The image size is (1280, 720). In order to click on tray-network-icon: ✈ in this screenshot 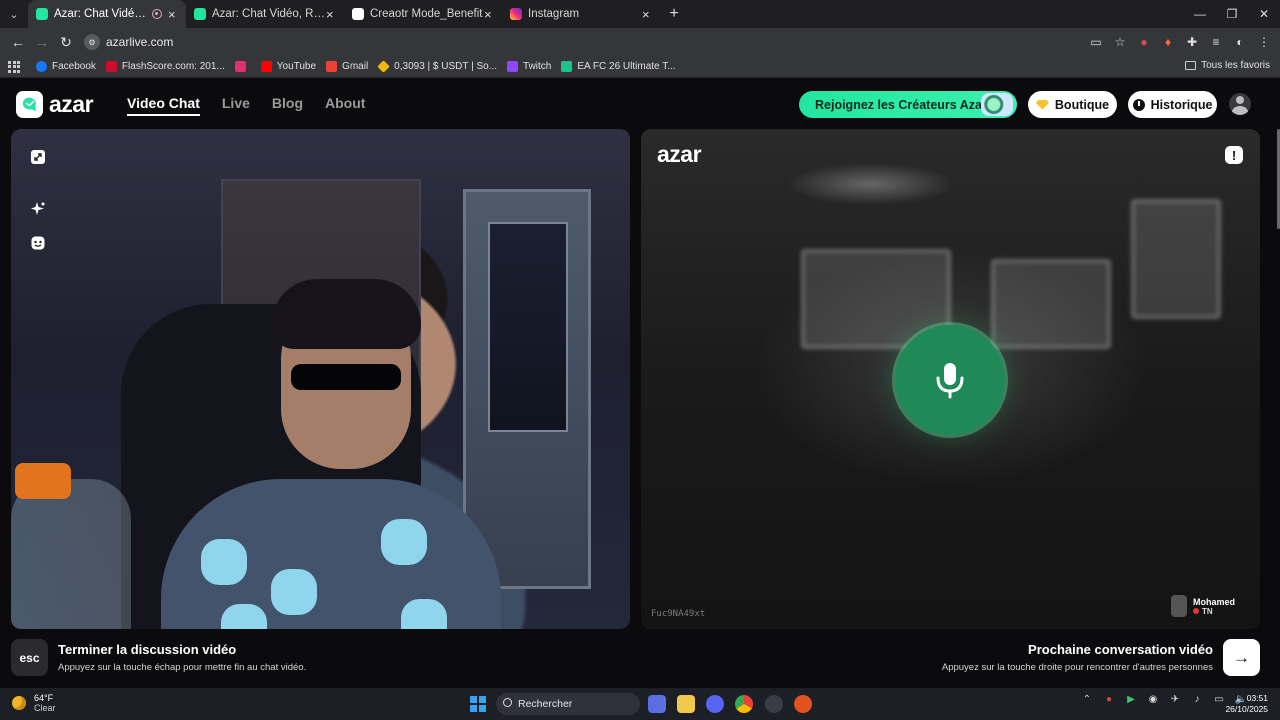, I will do `click(1175, 699)`.